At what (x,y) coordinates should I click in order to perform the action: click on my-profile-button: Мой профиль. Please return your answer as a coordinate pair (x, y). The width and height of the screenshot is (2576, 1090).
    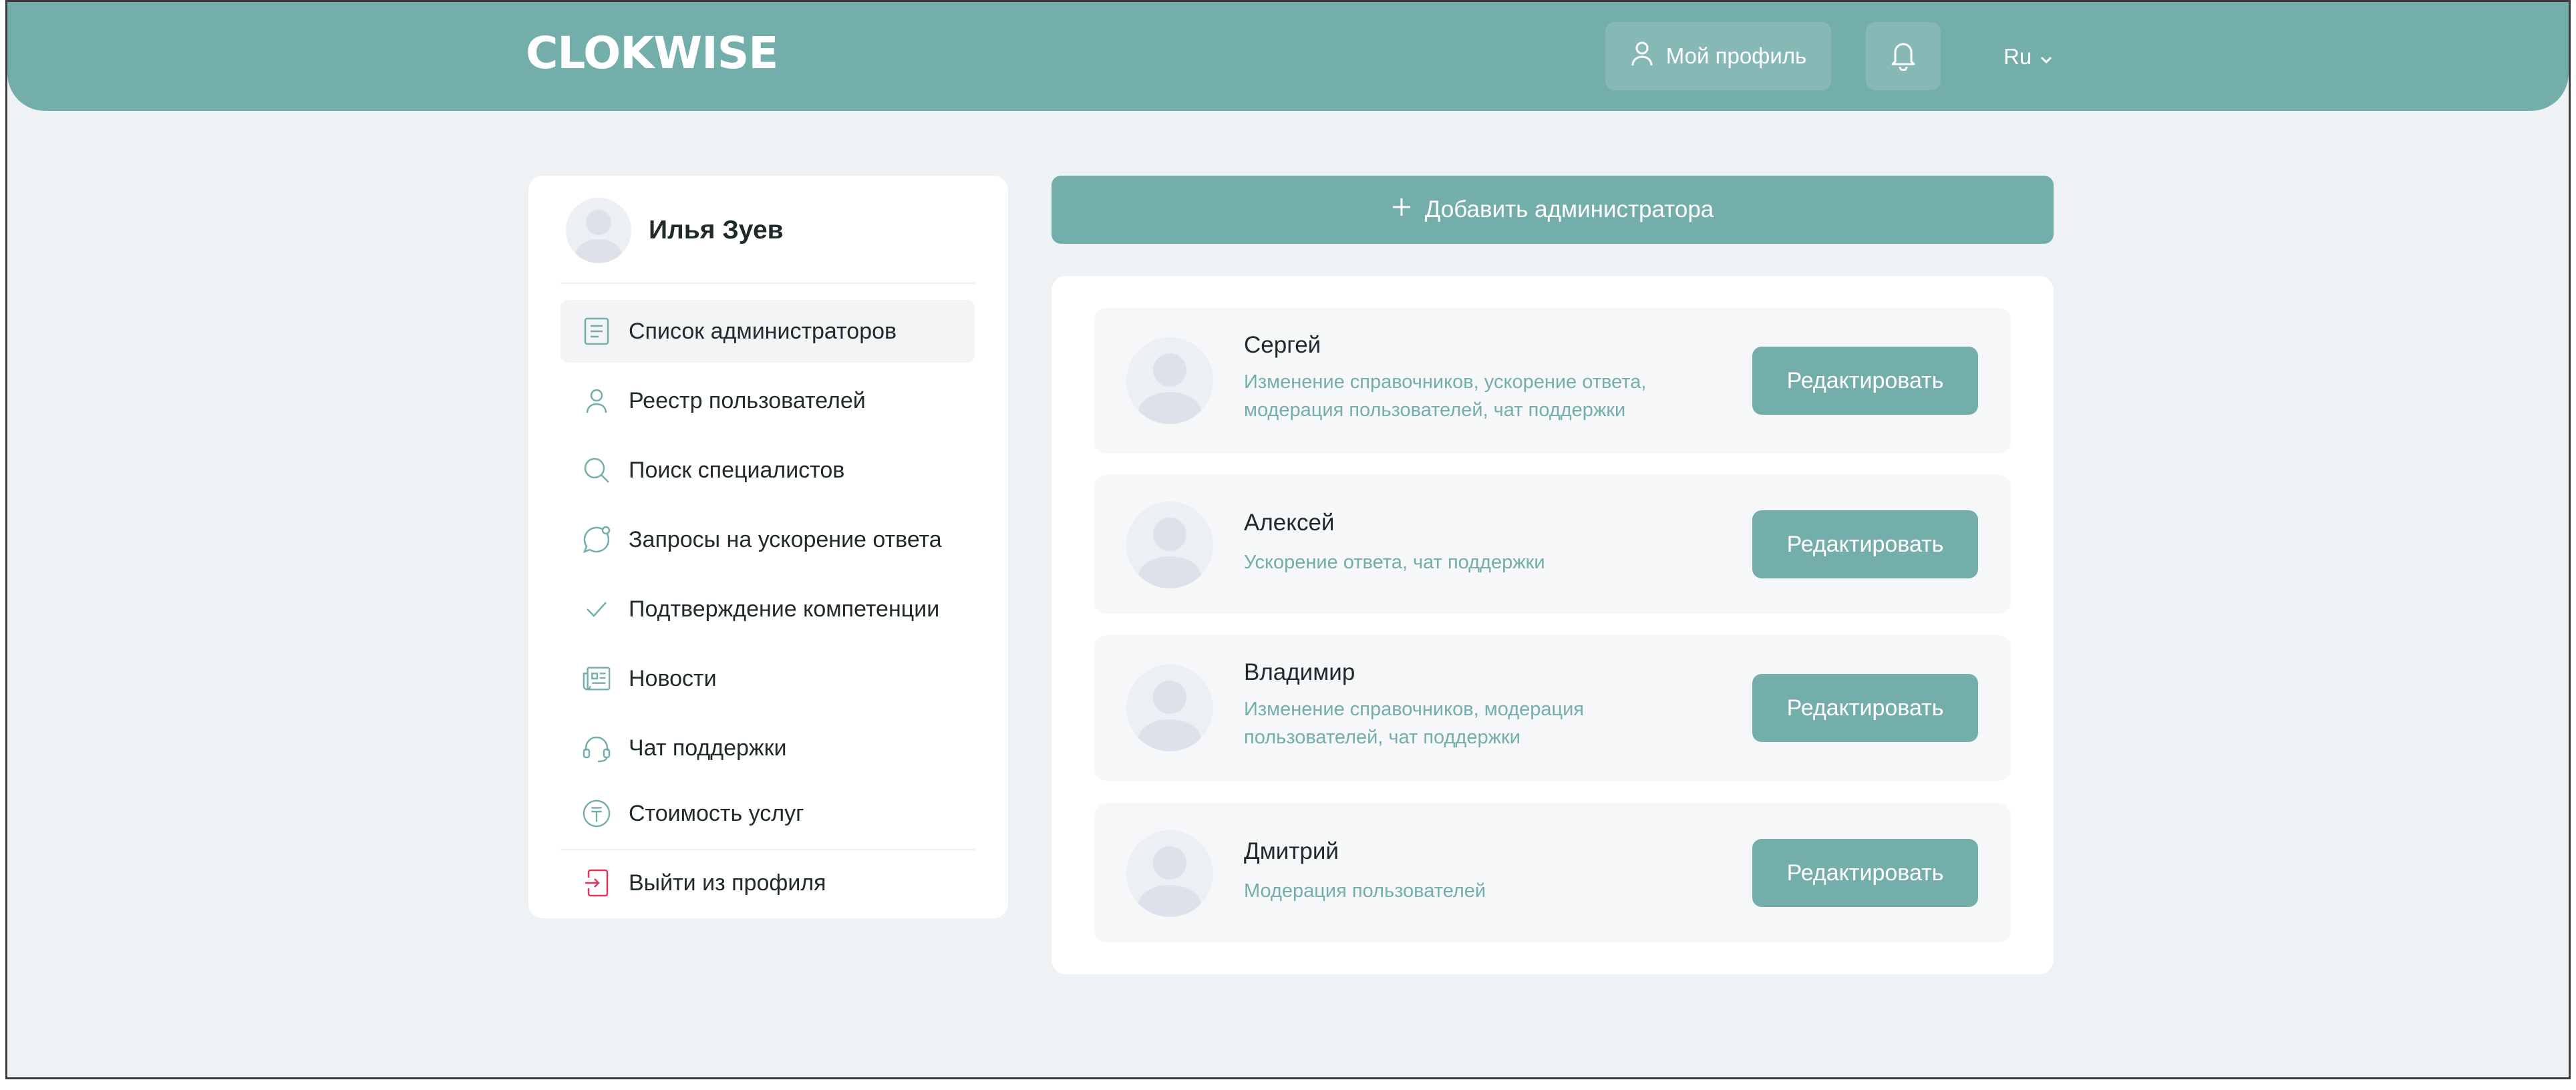
    Looking at the image, I should click on (1718, 56).